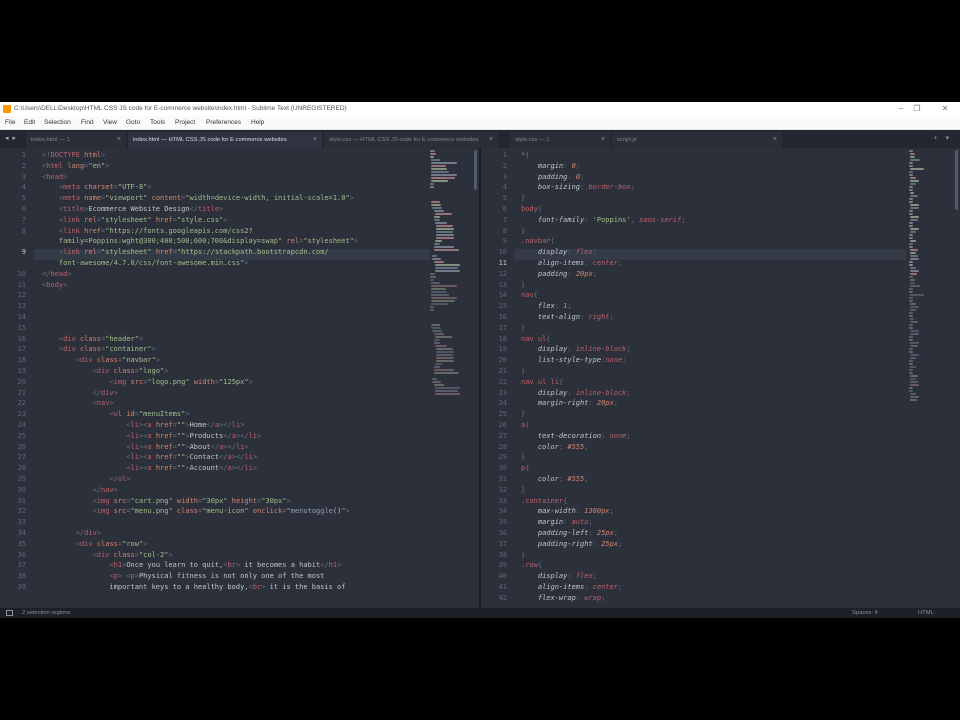 Image resolution: width=960 pixels, height=720 pixels. What do you see at coordinates (99, 349) in the screenshot?
I see `code-line: <div class="container">` at bounding box center [99, 349].